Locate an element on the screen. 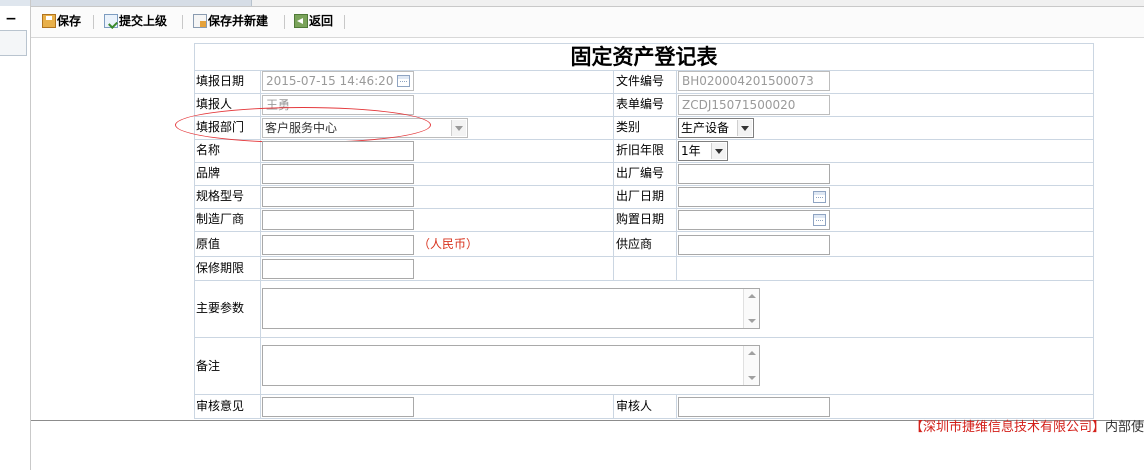 The width and height of the screenshot is (1144, 470). collapse-icon: − is located at coordinates (11, 19).